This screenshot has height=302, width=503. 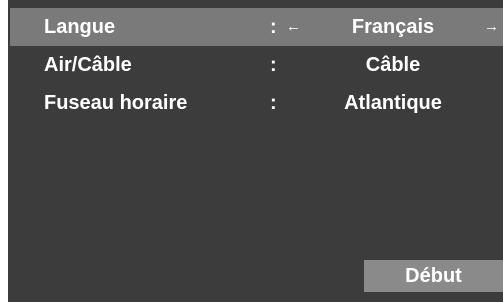 I want to click on left-edge, so click(x=4, y=151).